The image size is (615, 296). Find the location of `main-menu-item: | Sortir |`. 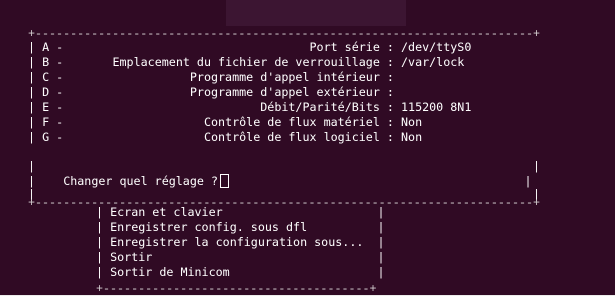

main-menu-item: | Sortir | is located at coordinates (240, 257).